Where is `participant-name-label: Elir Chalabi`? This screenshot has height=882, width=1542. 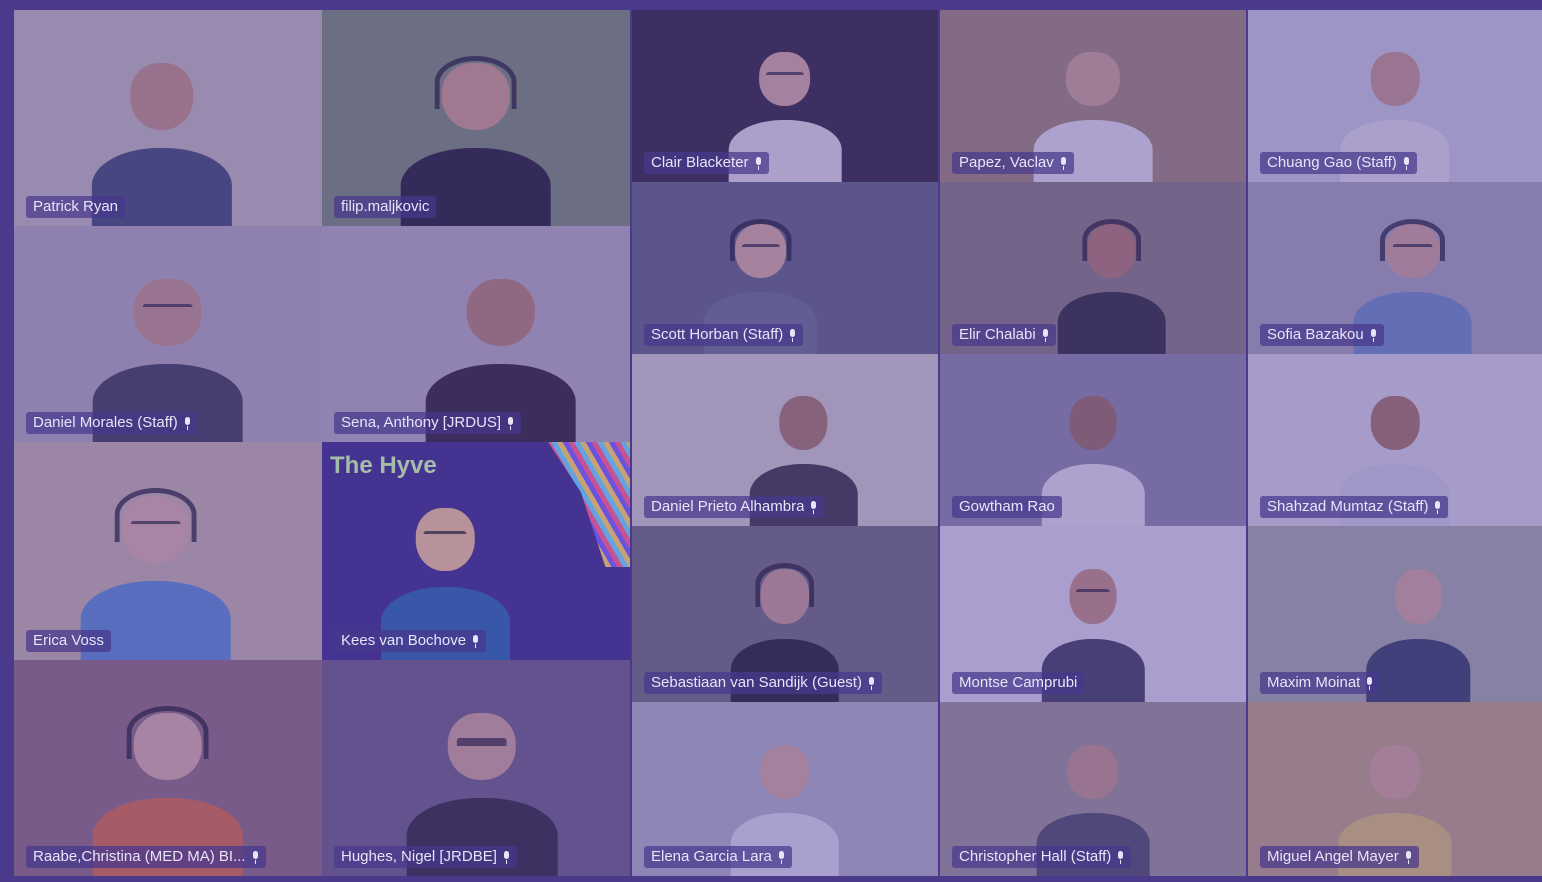
participant-name-label: Elir Chalabi is located at coordinates (1004, 335).